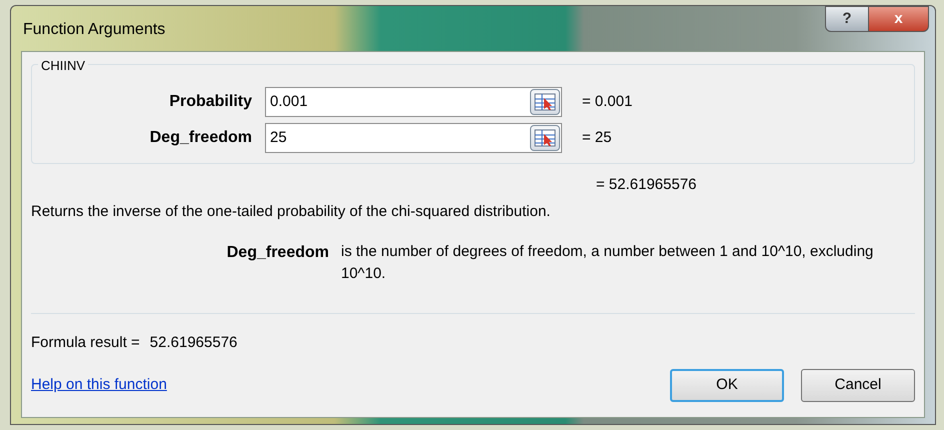  Describe the element at coordinates (413, 138) in the screenshot. I see `argument-field: 25` at that location.